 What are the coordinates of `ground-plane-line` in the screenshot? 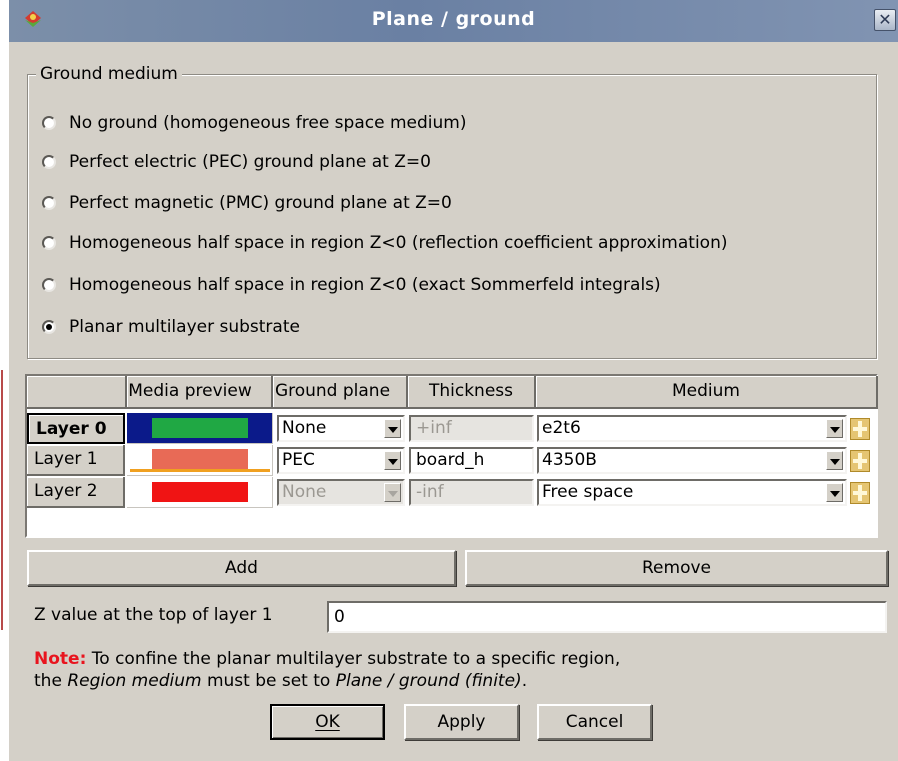 It's located at (200, 470).